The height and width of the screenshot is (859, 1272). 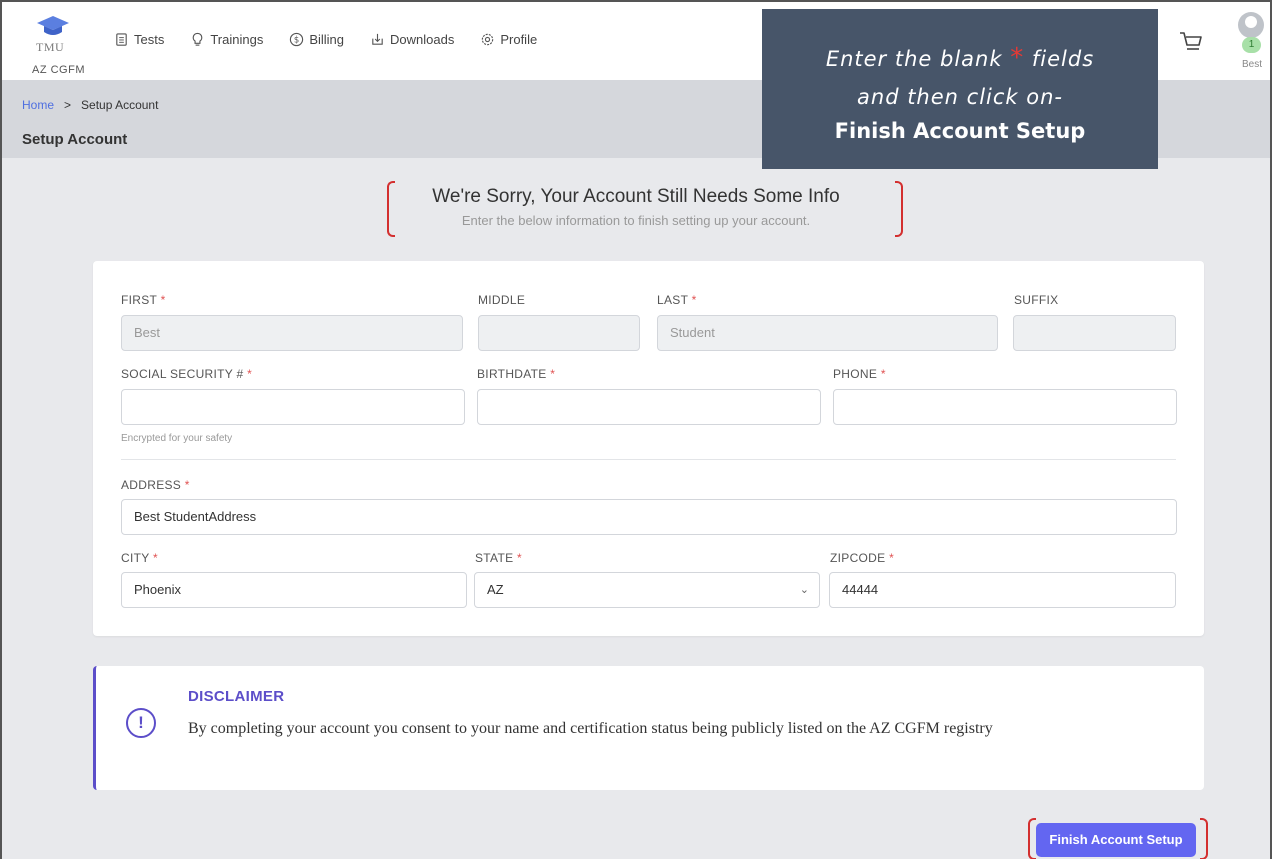 I want to click on button-bracket-right, so click(x=1204, y=838).